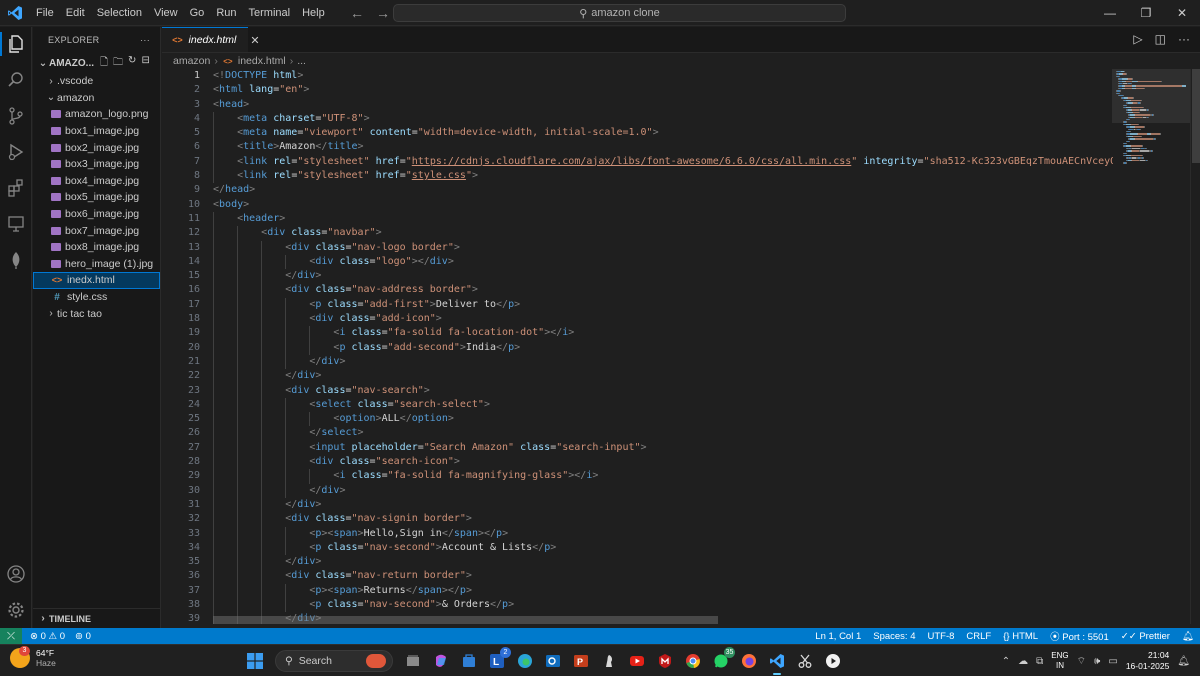  I want to click on source-control-icon, so click(16, 116).